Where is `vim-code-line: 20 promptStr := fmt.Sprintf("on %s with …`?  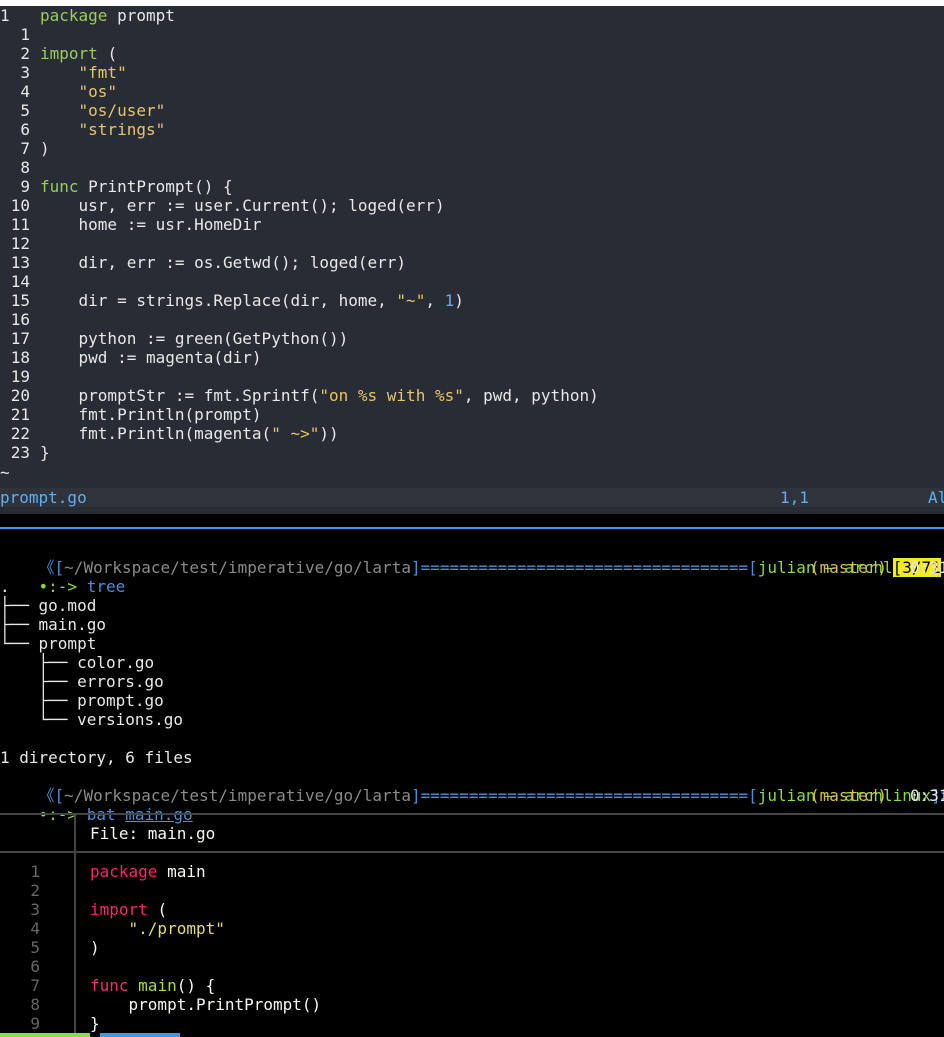
vim-code-line: 20 promptStr := fmt.Sprintf("on %s with … is located at coordinates (299, 395).